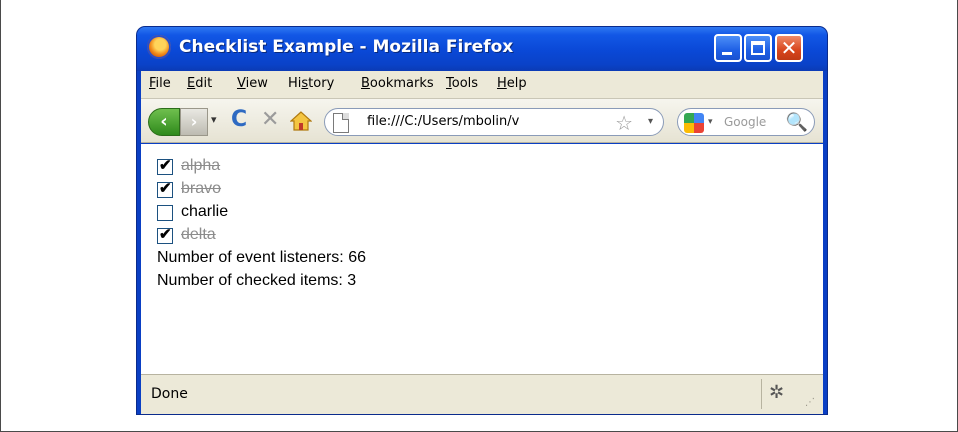 Image resolution: width=958 pixels, height=432 pixels. What do you see at coordinates (239, 119) in the screenshot?
I see `reload-icon: C` at bounding box center [239, 119].